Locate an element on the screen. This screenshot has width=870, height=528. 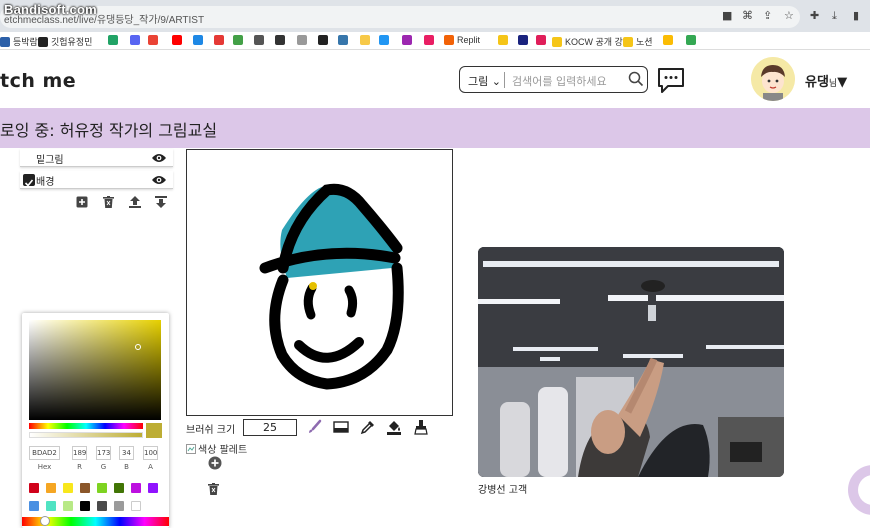
search-category-value: 그림 is located at coordinates (478, 81).